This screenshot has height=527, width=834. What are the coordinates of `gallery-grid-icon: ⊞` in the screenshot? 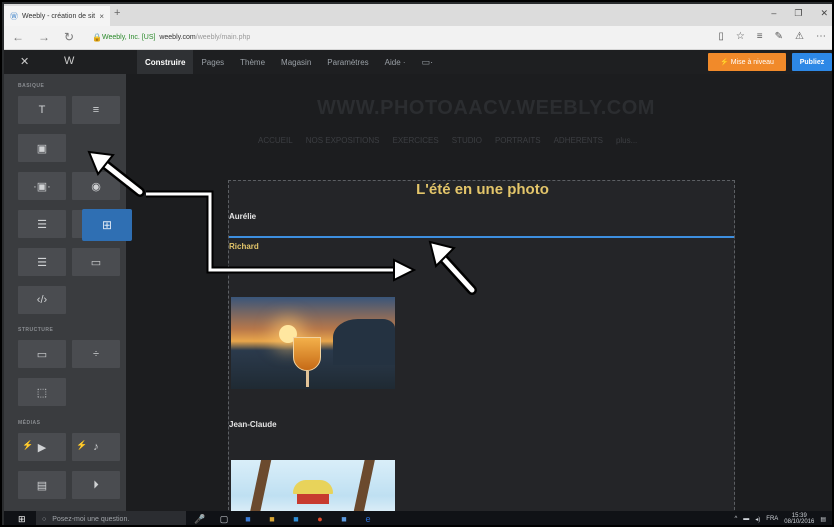 It's located at (107, 225).